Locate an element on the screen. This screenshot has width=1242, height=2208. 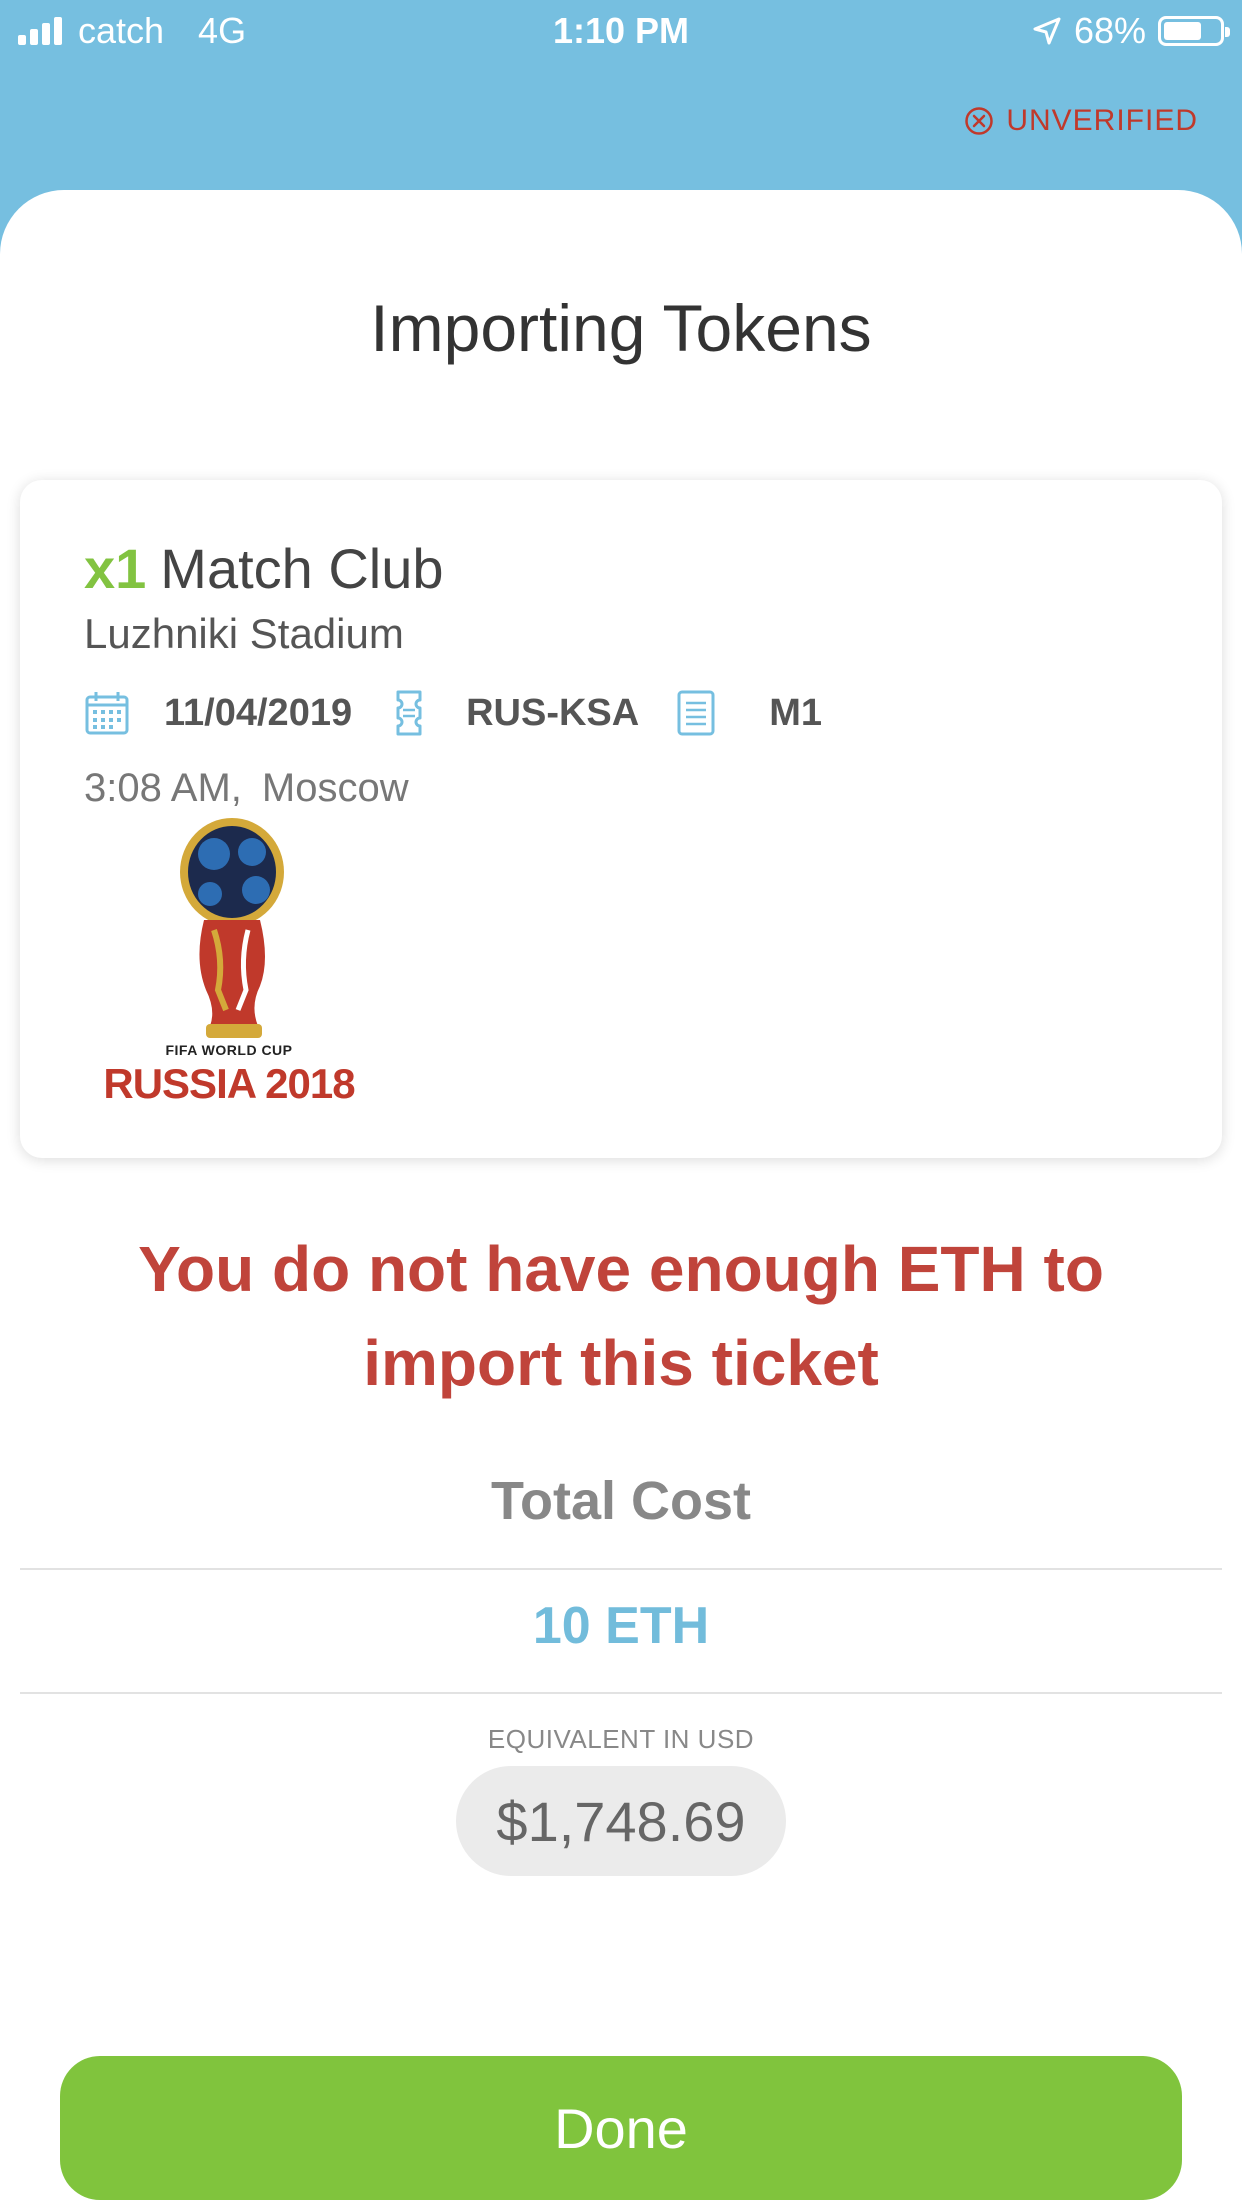
world-cup-logo: FIFA WORLD CUP RUSSIA 2018 is located at coordinates (229, 965).